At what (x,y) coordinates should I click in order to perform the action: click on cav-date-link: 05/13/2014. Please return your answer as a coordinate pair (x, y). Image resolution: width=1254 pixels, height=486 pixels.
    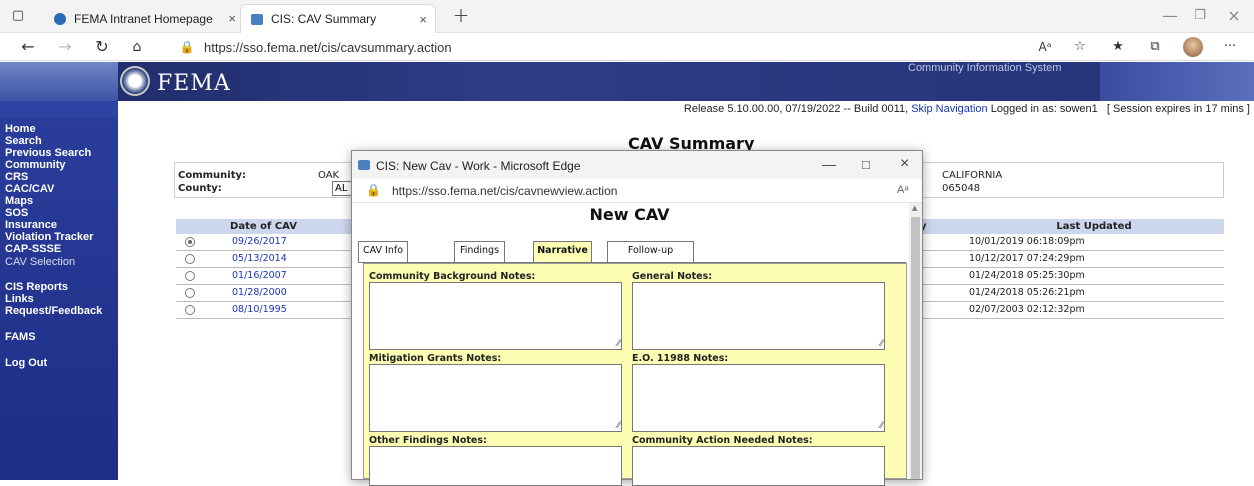
    Looking at the image, I should click on (259, 258).